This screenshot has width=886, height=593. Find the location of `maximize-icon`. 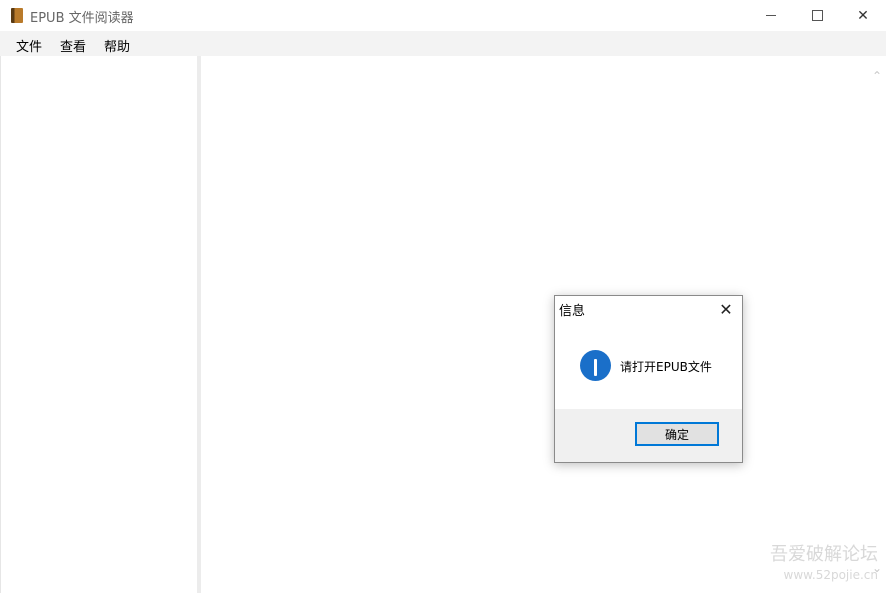

maximize-icon is located at coordinates (817, 15).